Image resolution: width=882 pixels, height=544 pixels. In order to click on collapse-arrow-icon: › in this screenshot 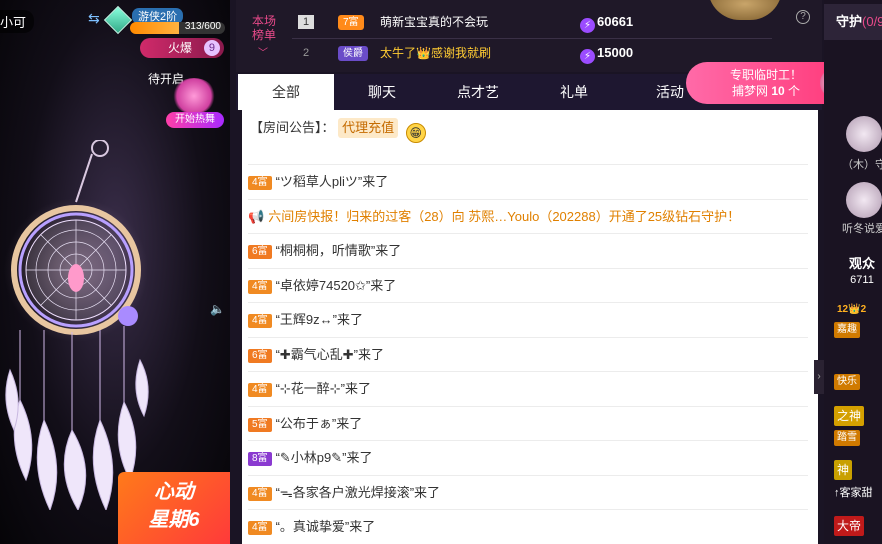, I will do `click(819, 377)`.